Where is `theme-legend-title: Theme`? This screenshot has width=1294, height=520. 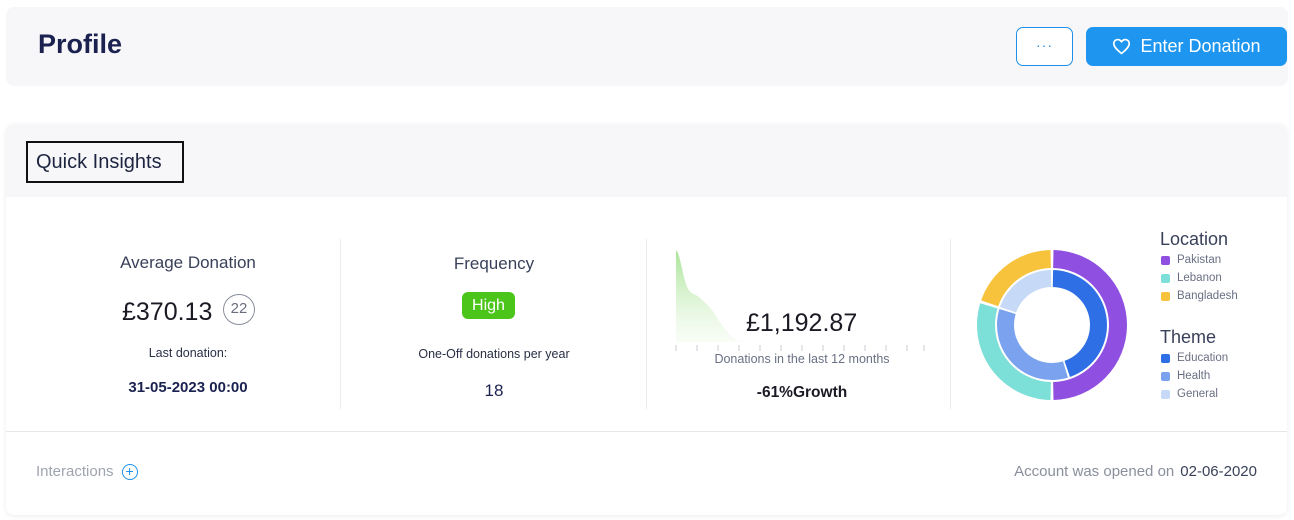 theme-legend-title: Theme is located at coordinates (1188, 337).